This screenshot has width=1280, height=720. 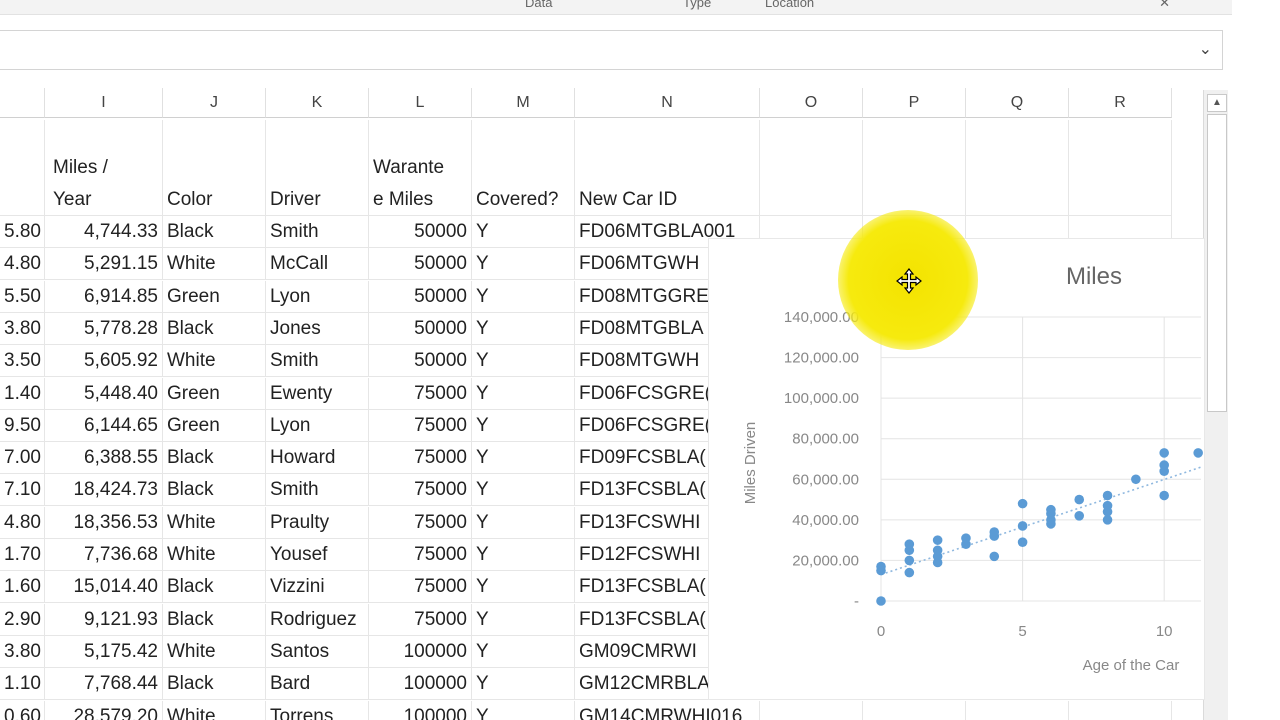 I want to click on cell-new-car-id: GM14CMRWHI016, so click(x=667, y=710).